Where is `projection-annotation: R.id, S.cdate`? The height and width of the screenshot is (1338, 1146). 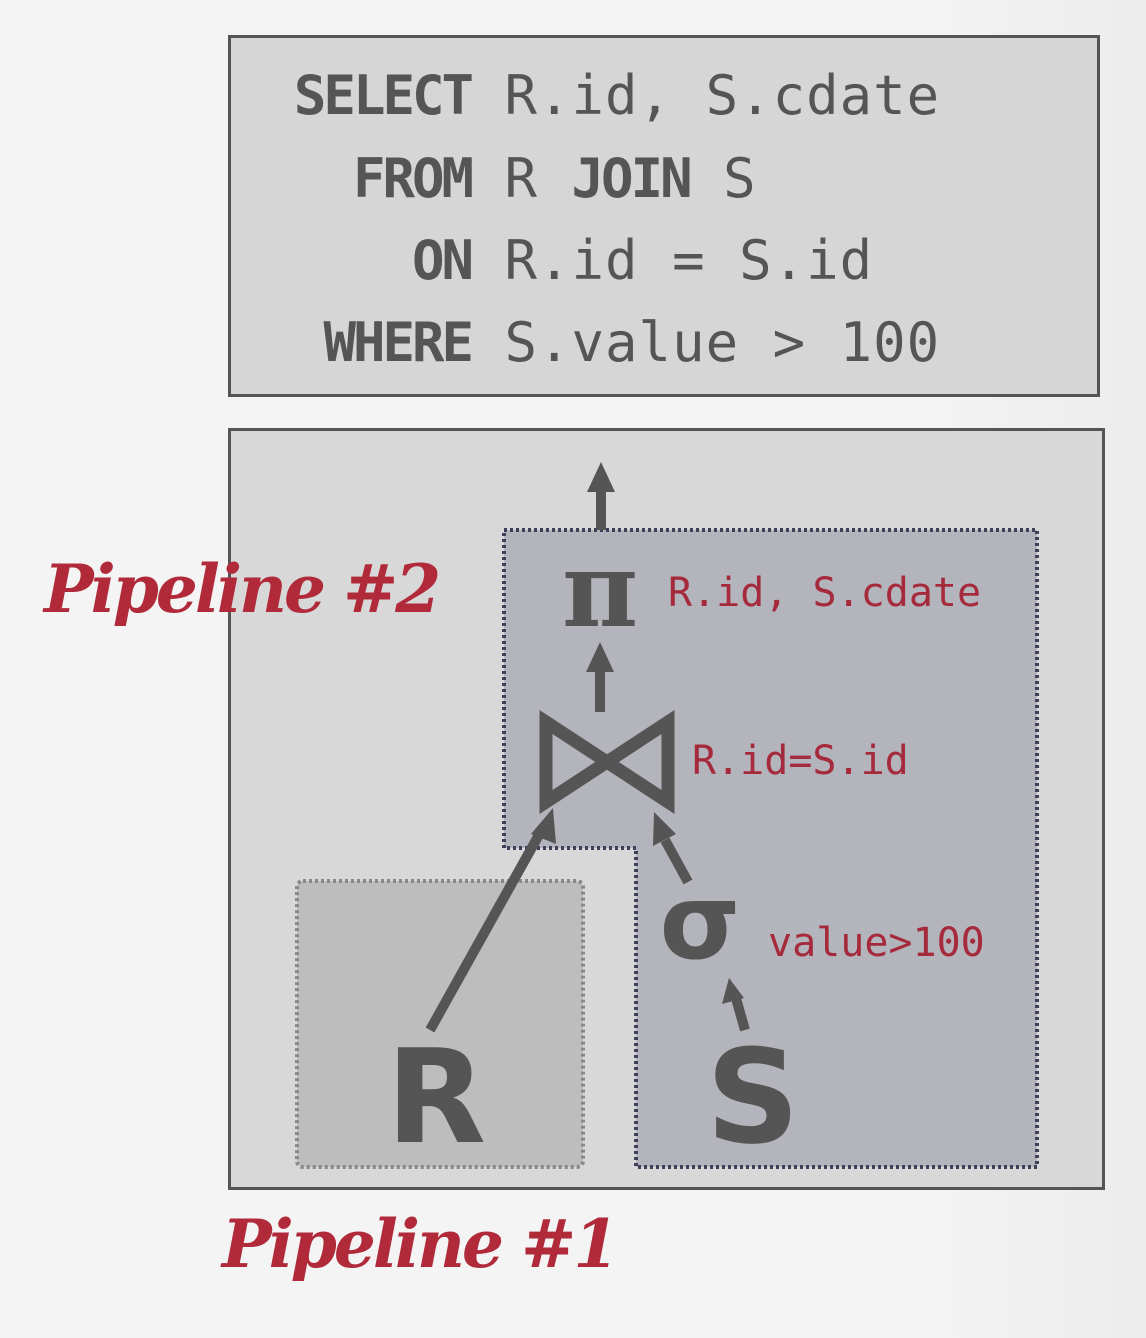
projection-annotation: R.id, S.cdate is located at coordinates (825, 593).